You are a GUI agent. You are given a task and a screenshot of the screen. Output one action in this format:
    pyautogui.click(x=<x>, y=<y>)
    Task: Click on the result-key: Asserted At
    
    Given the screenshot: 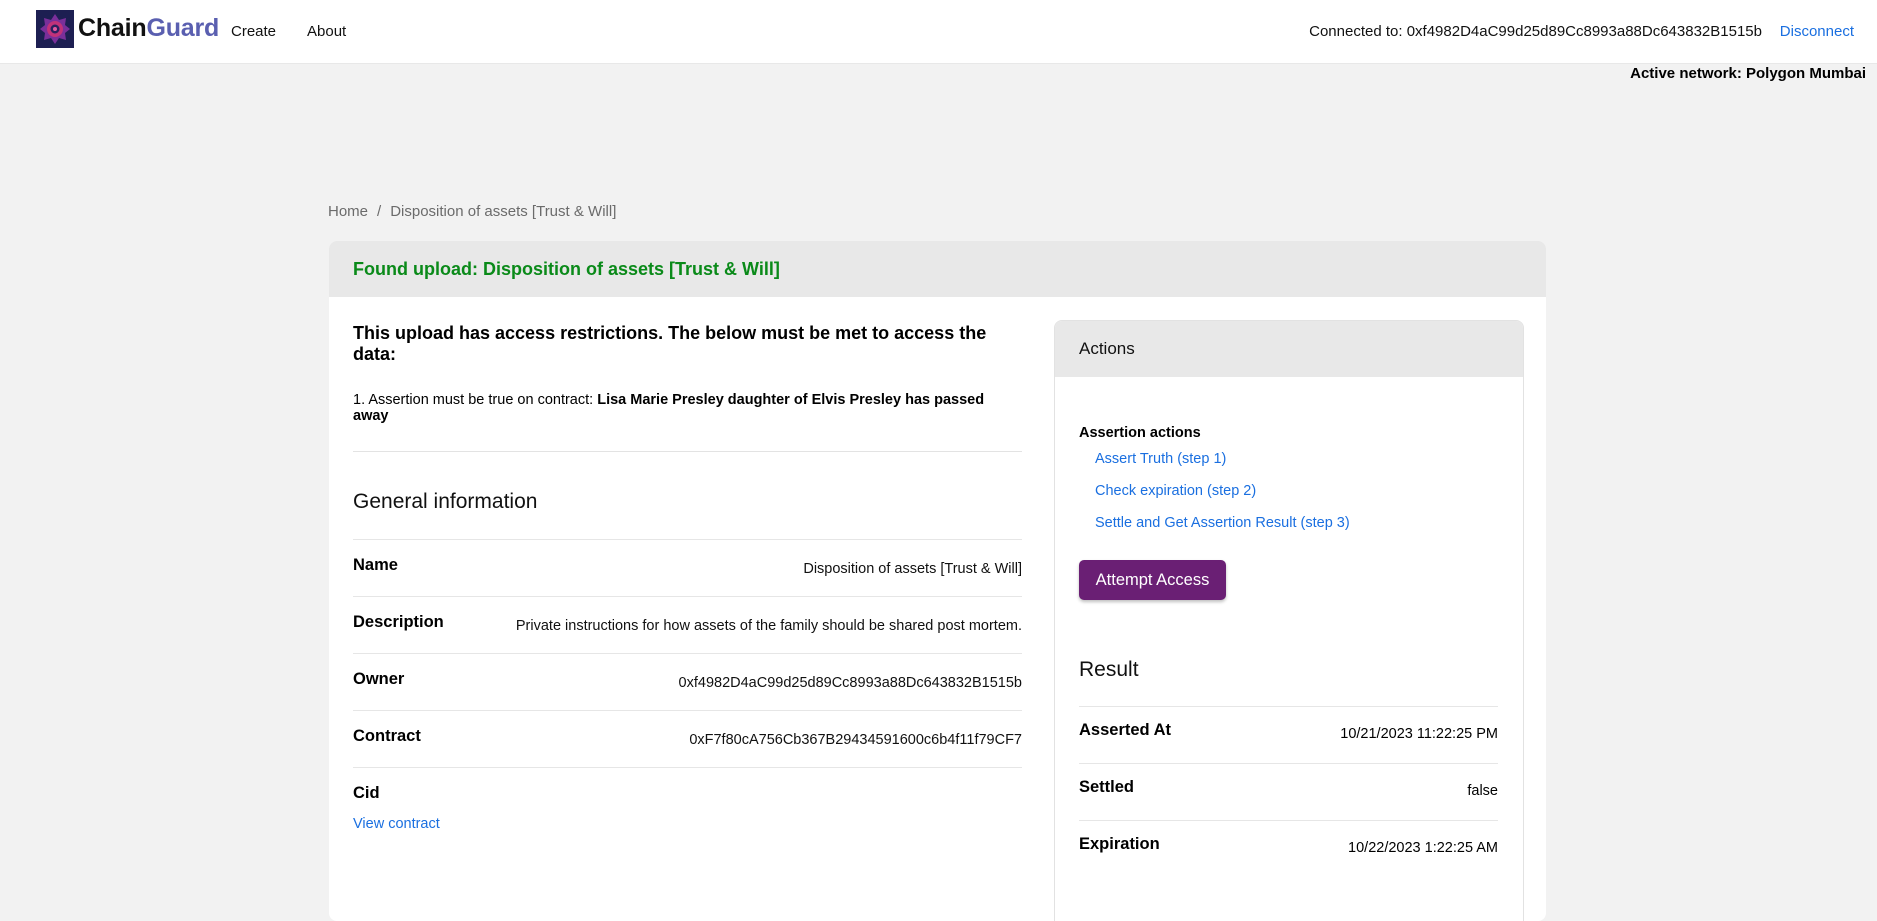 What is the action you would take?
    pyautogui.click(x=1125, y=730)
    